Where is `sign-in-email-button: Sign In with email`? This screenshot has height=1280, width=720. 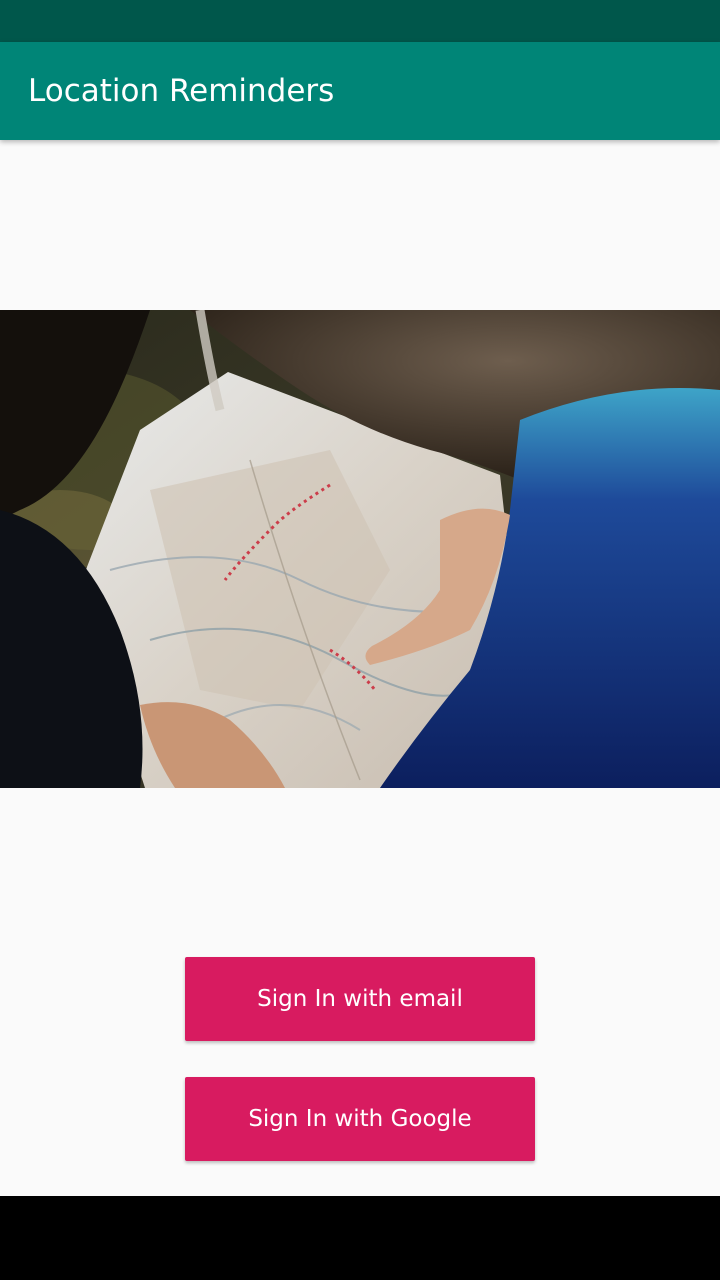
sign-in-email-button: Sign In with email is located at coordinates (360, 999).